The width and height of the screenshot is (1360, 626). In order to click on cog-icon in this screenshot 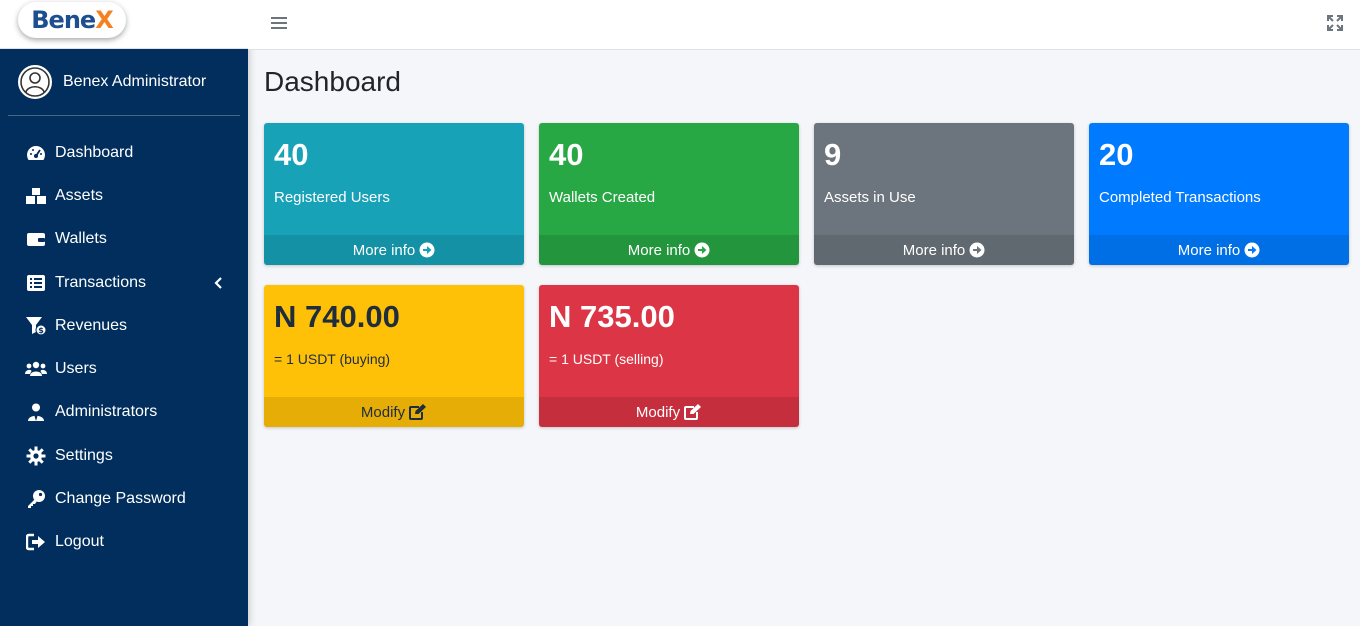, I will do `click(36, 456)`.